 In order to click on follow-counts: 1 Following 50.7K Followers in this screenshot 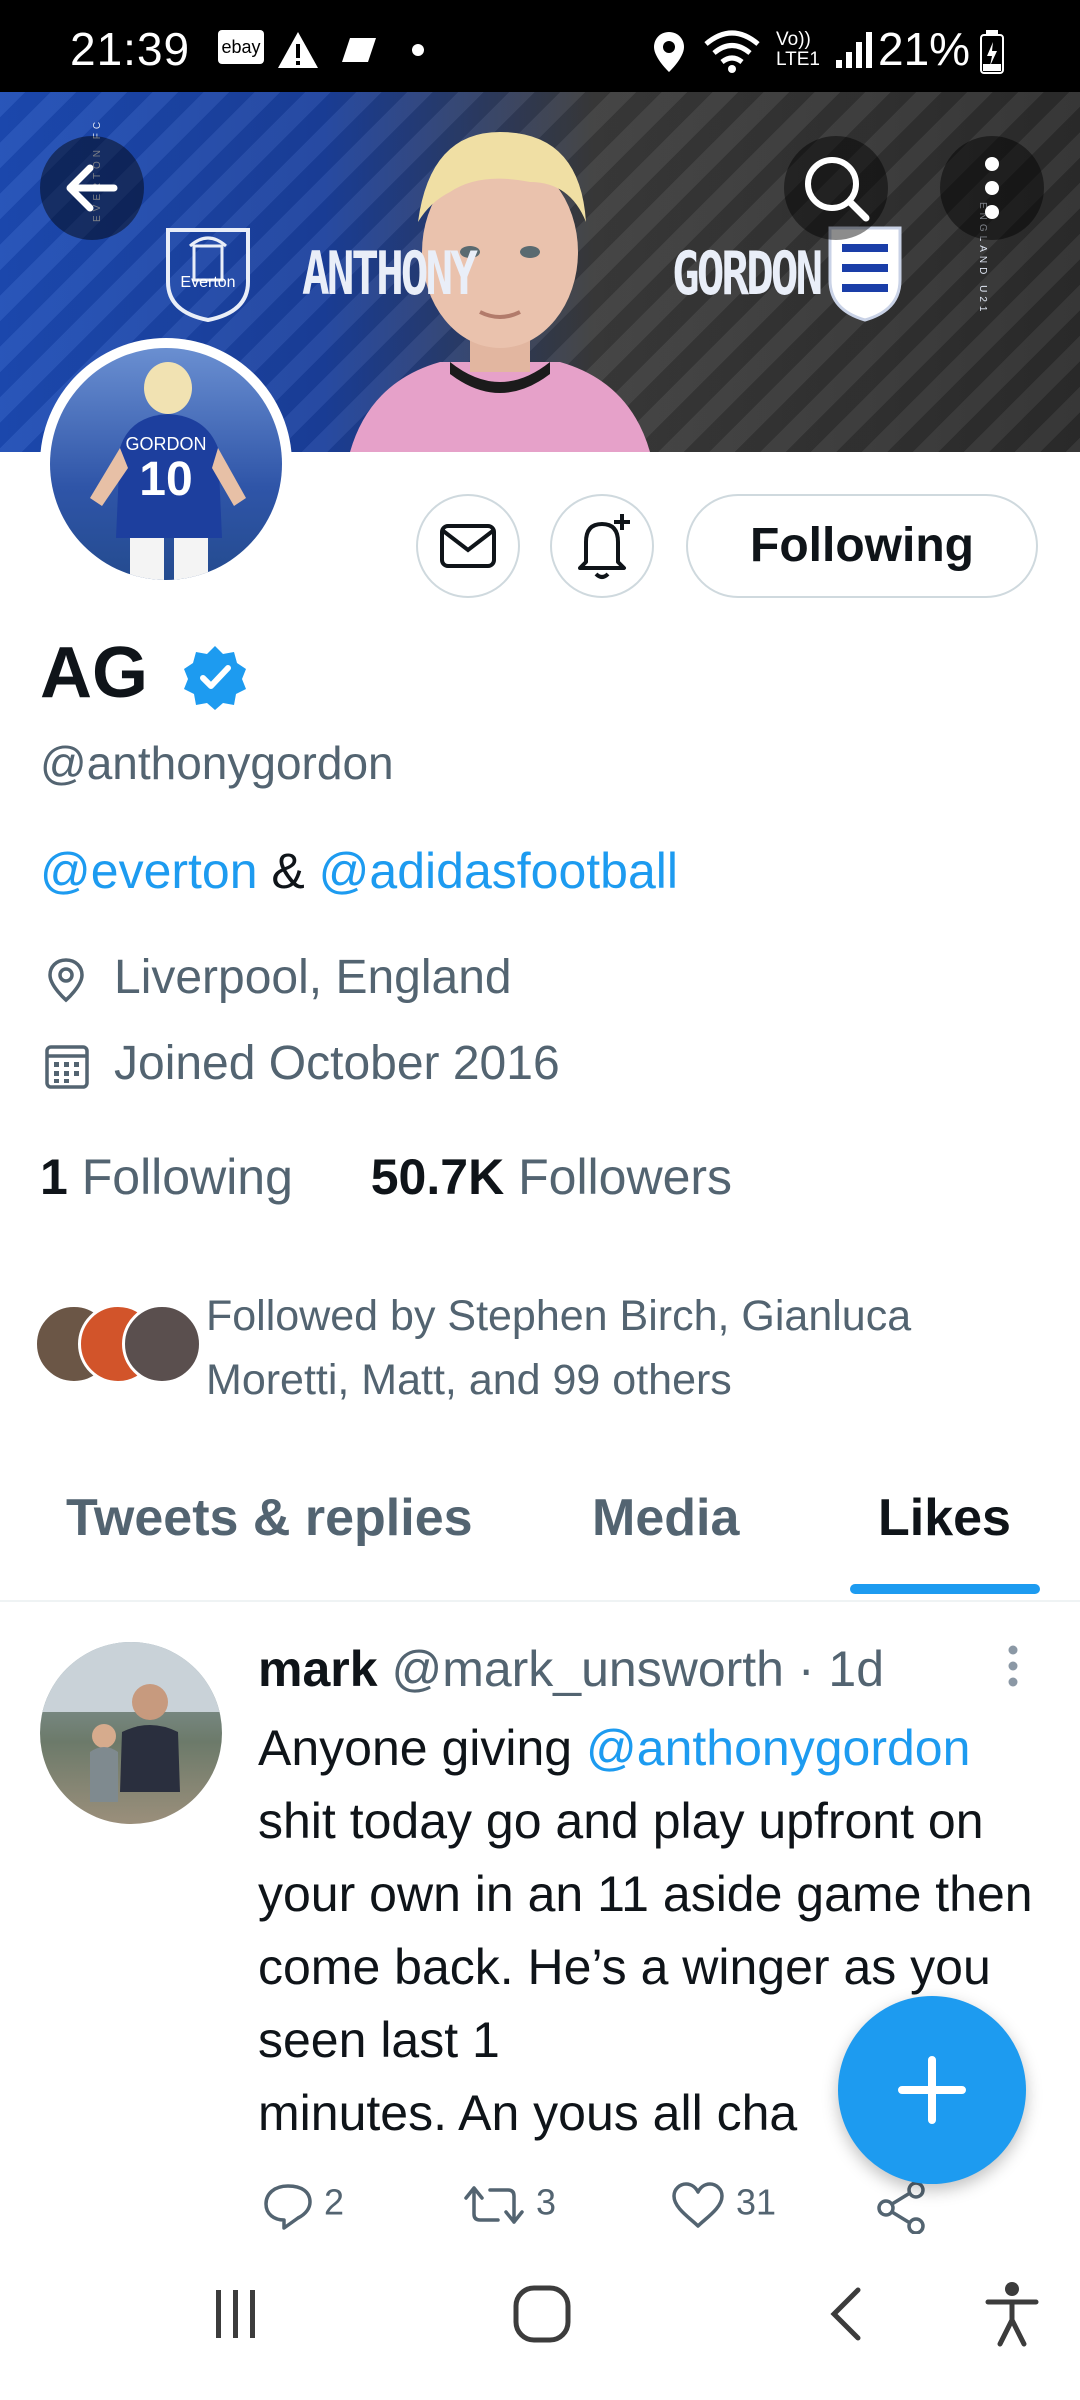, I will do `click(386, 1177)`.